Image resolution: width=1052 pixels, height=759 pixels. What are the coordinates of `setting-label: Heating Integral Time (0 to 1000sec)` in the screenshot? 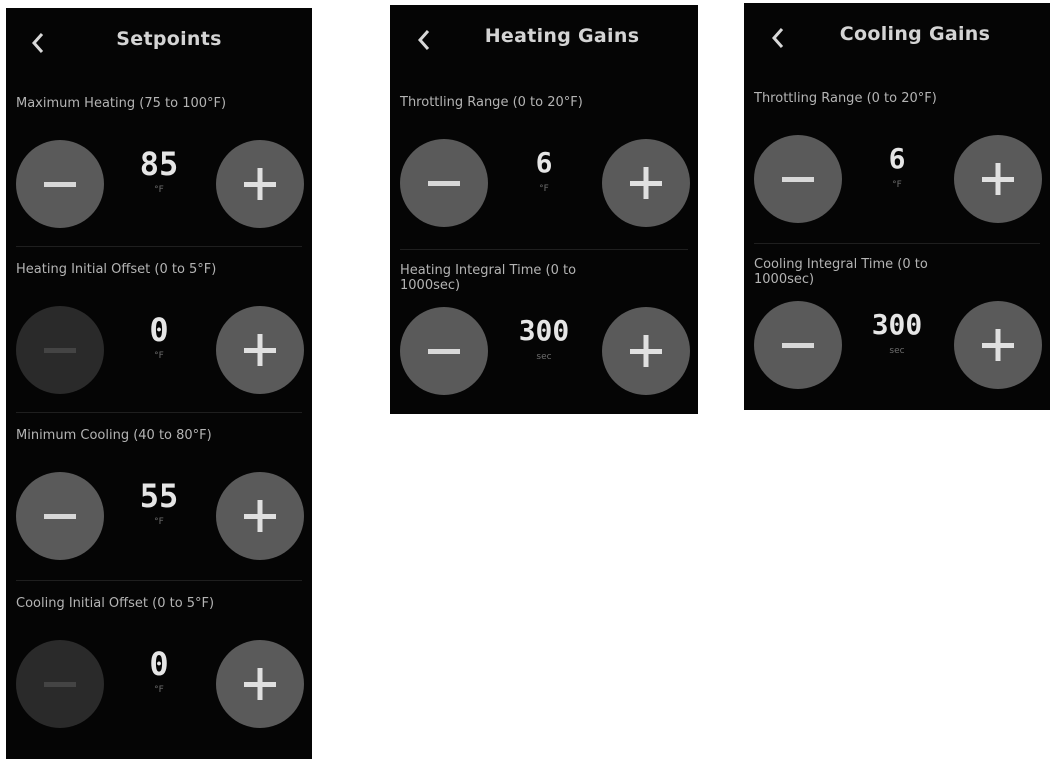 It's located at (488, 278).